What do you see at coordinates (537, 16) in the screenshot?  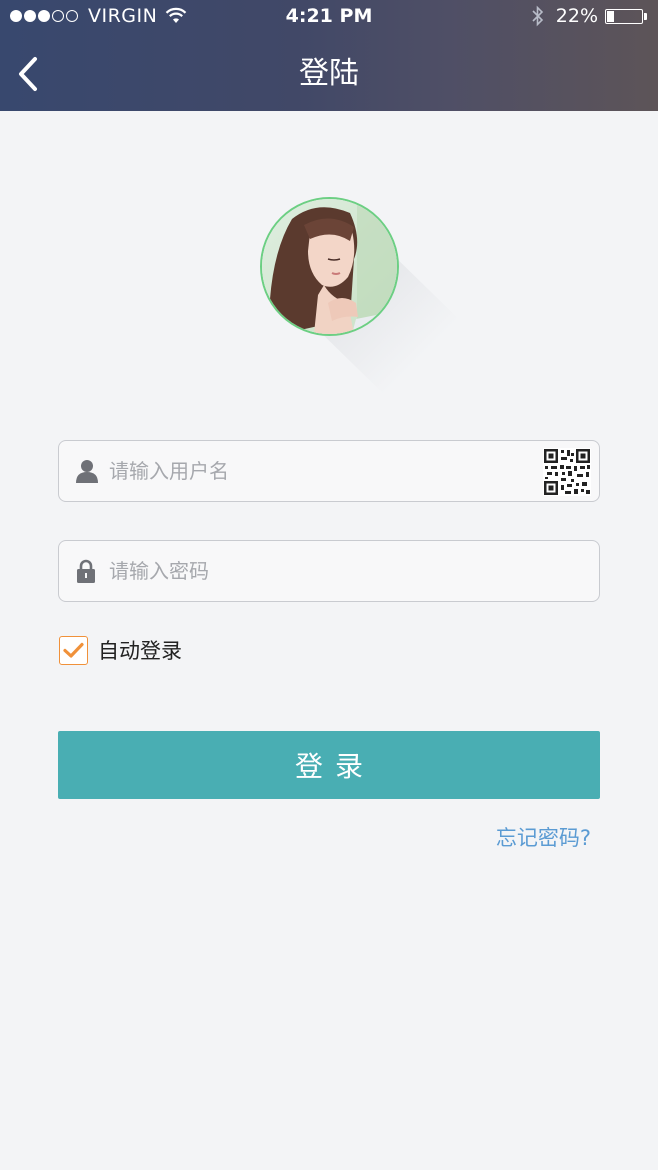 I see `bluetooth-icon` at bounding box center [537, 16].